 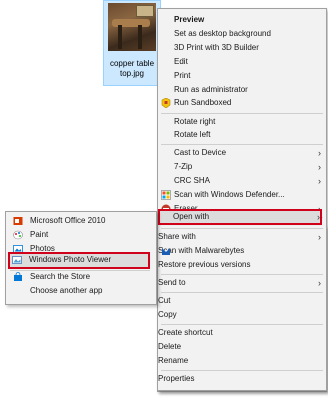 What do you see at coordinates (18, 221) in the screenshot?
I see `office-icon` at bounding box center [18, 221].